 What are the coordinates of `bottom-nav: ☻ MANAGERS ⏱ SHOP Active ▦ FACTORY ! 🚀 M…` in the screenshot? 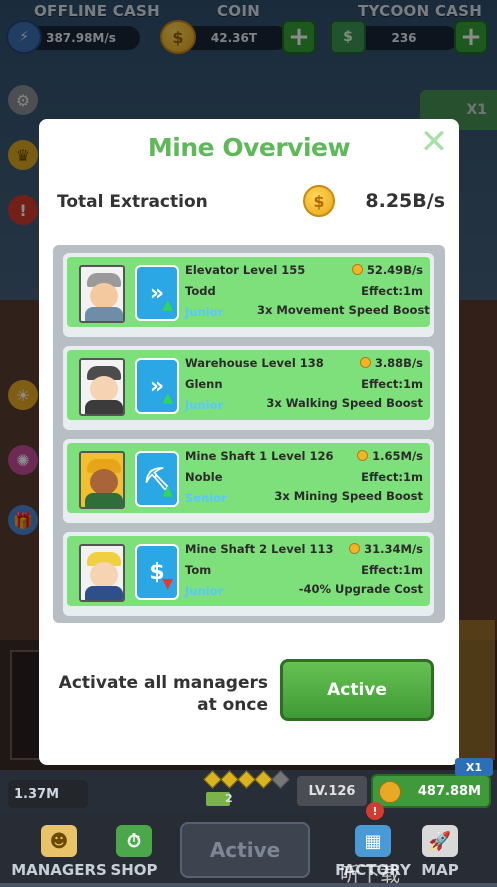 It's located at (248, 842).